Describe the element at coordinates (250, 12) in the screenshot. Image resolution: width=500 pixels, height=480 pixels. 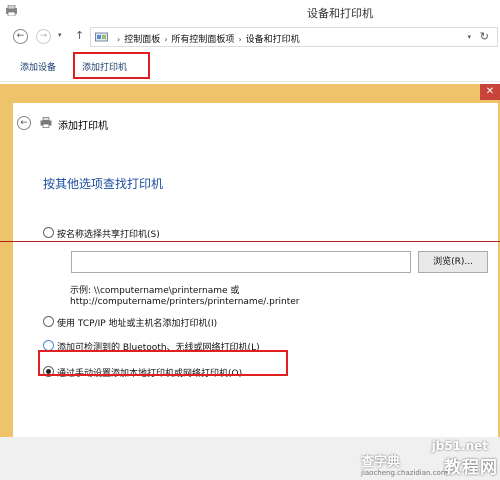
I see `window-titlebar: 设备和打印机` at that location.